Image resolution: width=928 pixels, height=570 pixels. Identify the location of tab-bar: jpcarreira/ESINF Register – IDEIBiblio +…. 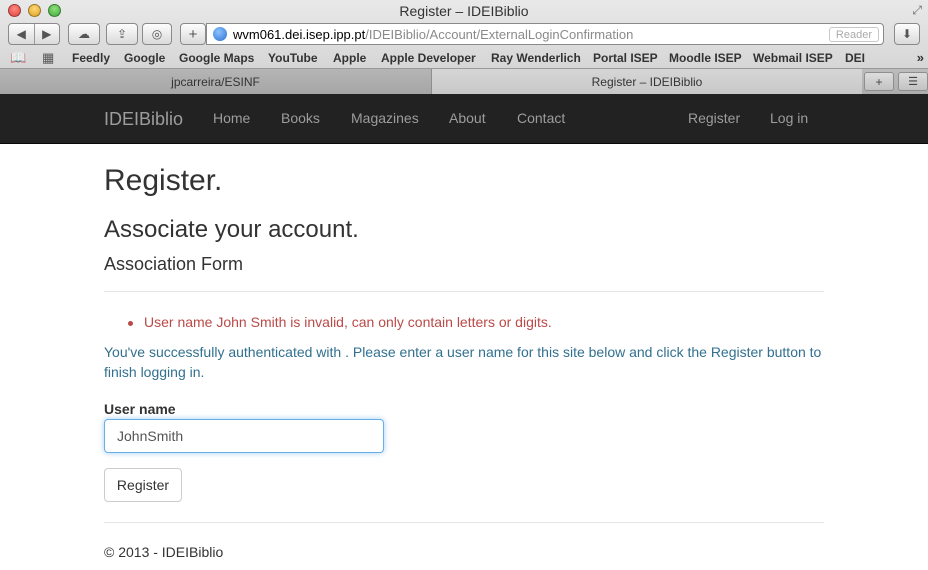
(464, 81).